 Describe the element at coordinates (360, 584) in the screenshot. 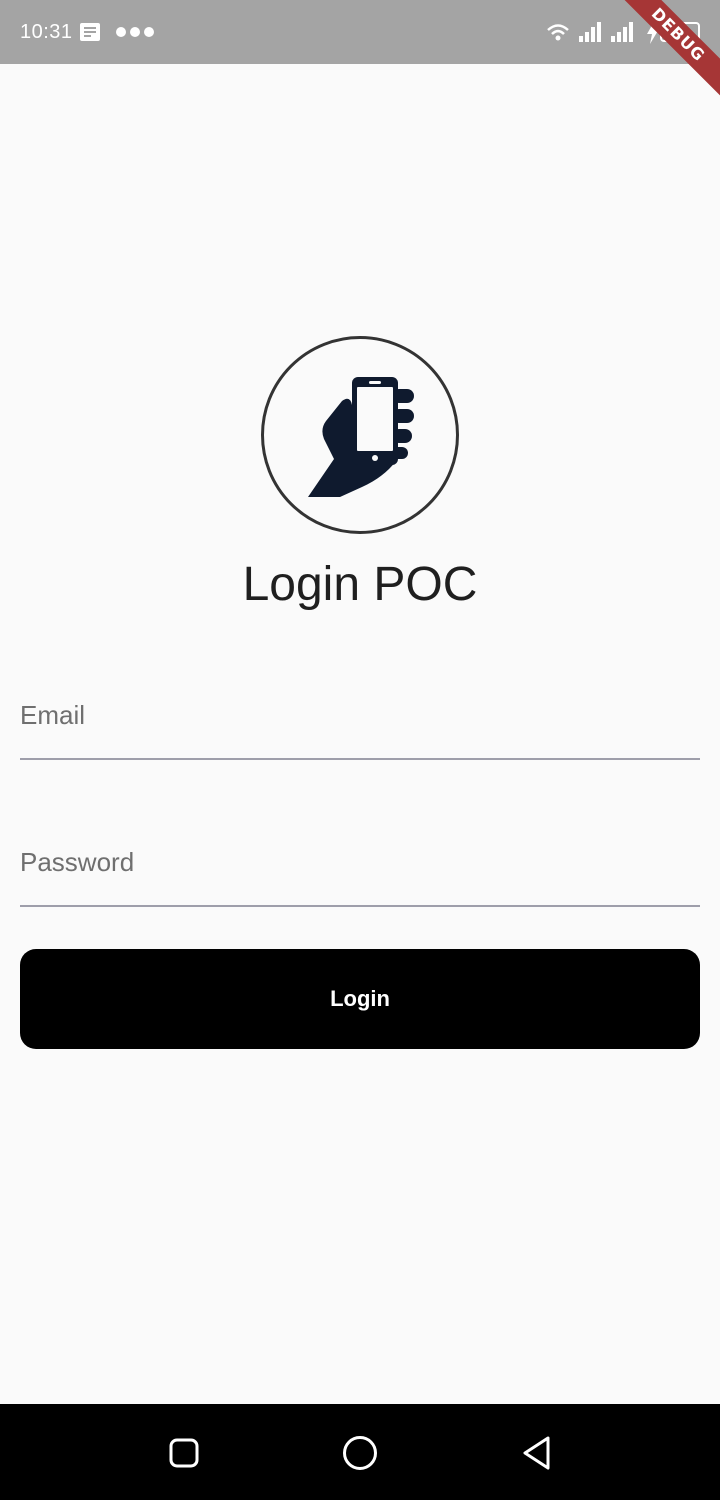

I see `page-title: Login POC` at that location.